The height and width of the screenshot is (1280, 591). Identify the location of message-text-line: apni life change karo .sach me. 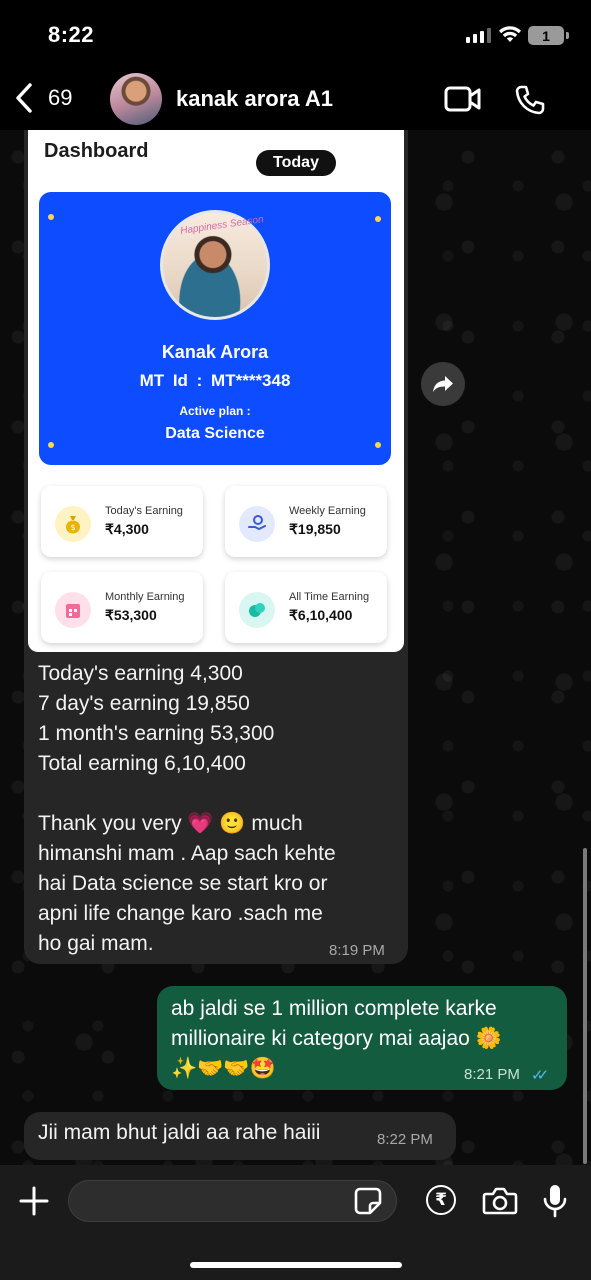
(180, 913).